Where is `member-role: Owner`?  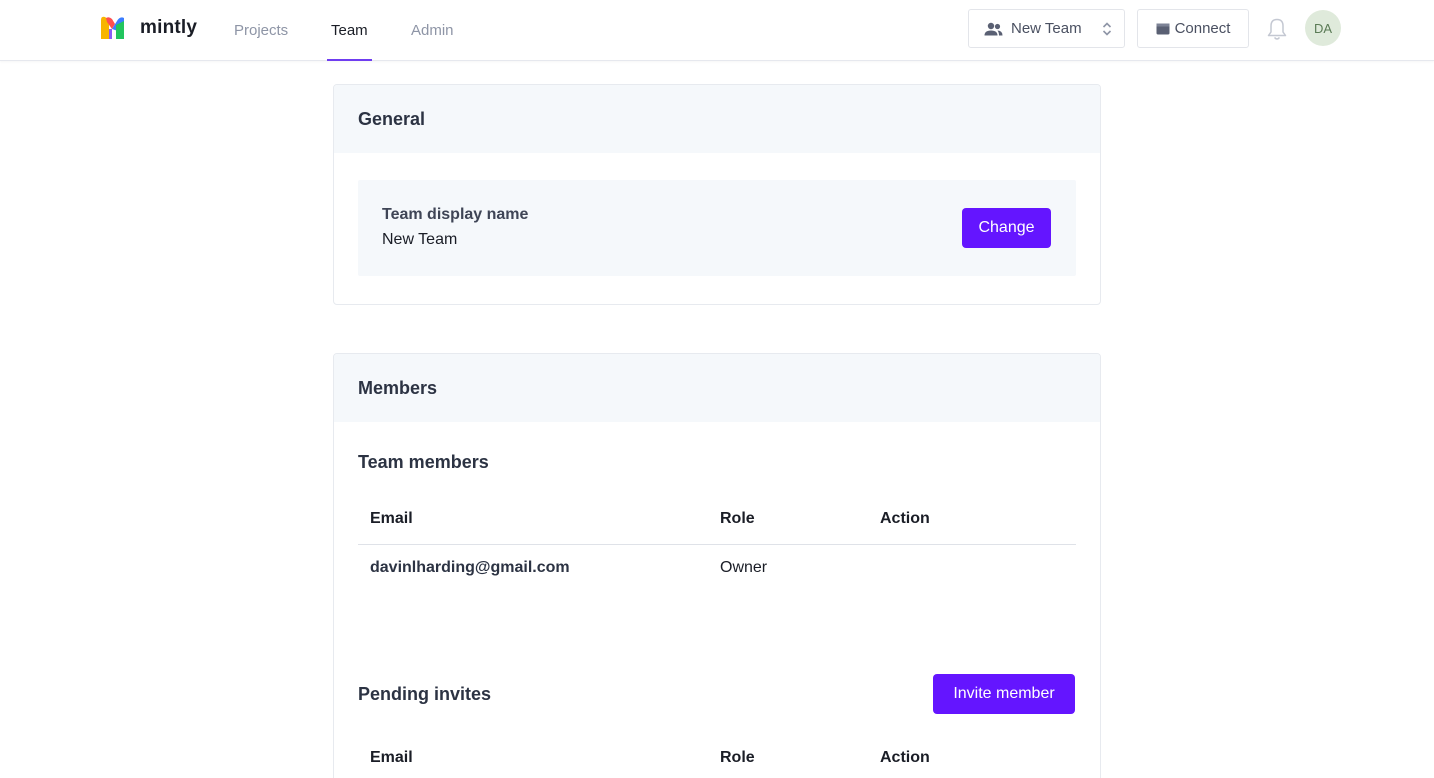 member-role: Owner is located at coordinates (744, 567).